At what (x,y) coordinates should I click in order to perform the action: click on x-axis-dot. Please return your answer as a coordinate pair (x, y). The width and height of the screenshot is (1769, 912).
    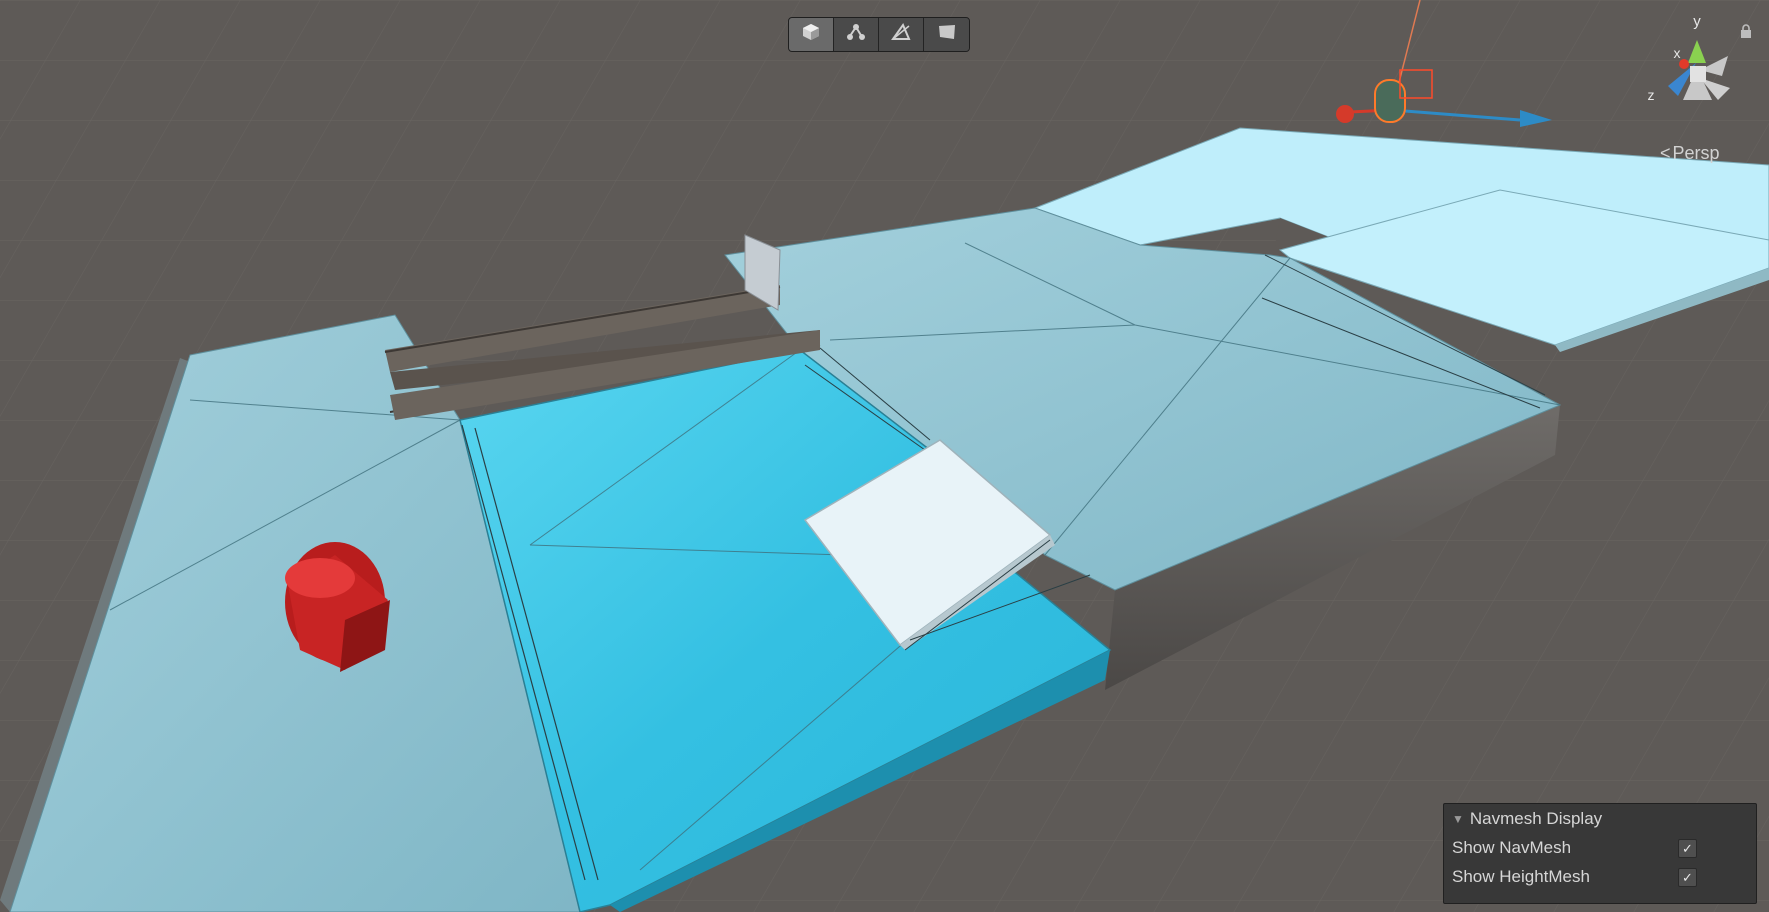
    Looking at the image, I should click on (1684, 64).